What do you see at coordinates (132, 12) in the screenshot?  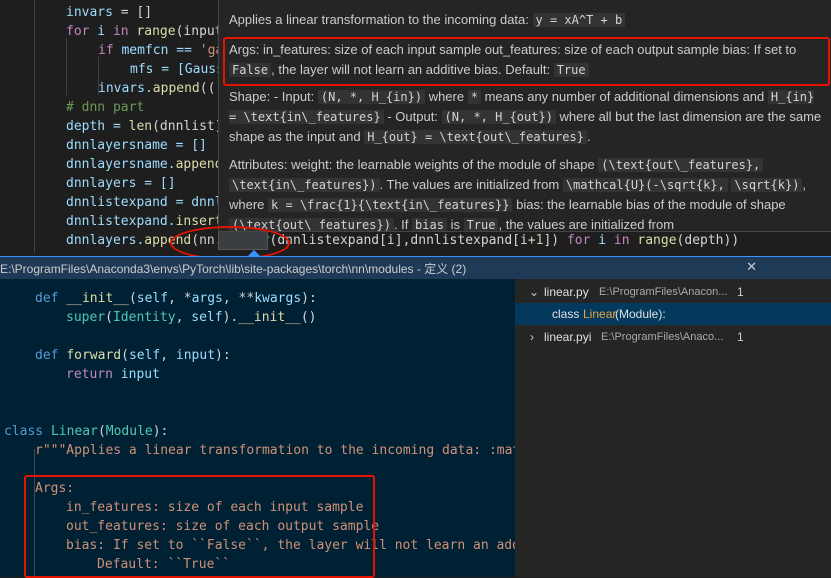 I see `code-token: = []` at bounding box center [132, 12].